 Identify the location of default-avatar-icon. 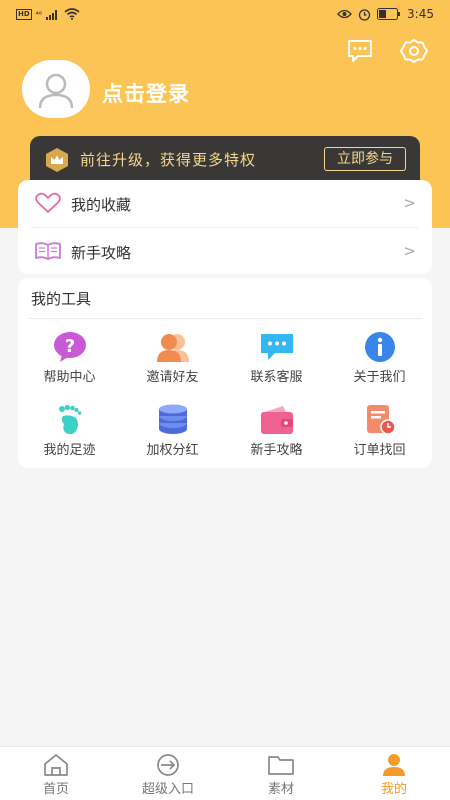
(56, 91).